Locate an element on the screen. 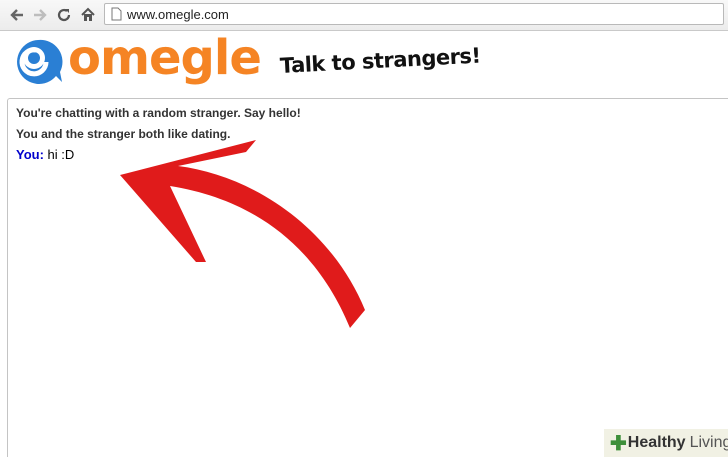  watermark-word: Living is located at coordinates (708, 442).